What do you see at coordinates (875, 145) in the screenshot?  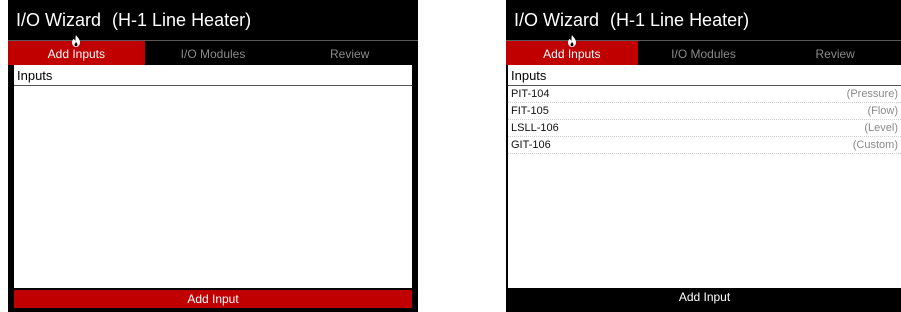 I see `input-type: (Custom)` at bounding box center [875, 145].